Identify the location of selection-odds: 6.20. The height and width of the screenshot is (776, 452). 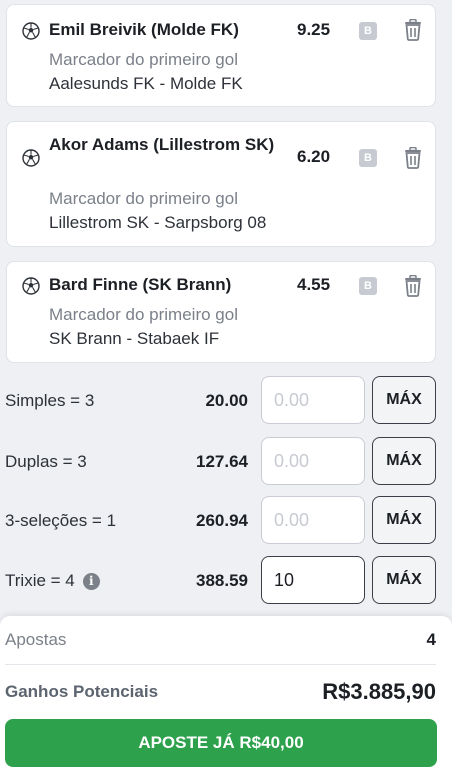
(314, 156).